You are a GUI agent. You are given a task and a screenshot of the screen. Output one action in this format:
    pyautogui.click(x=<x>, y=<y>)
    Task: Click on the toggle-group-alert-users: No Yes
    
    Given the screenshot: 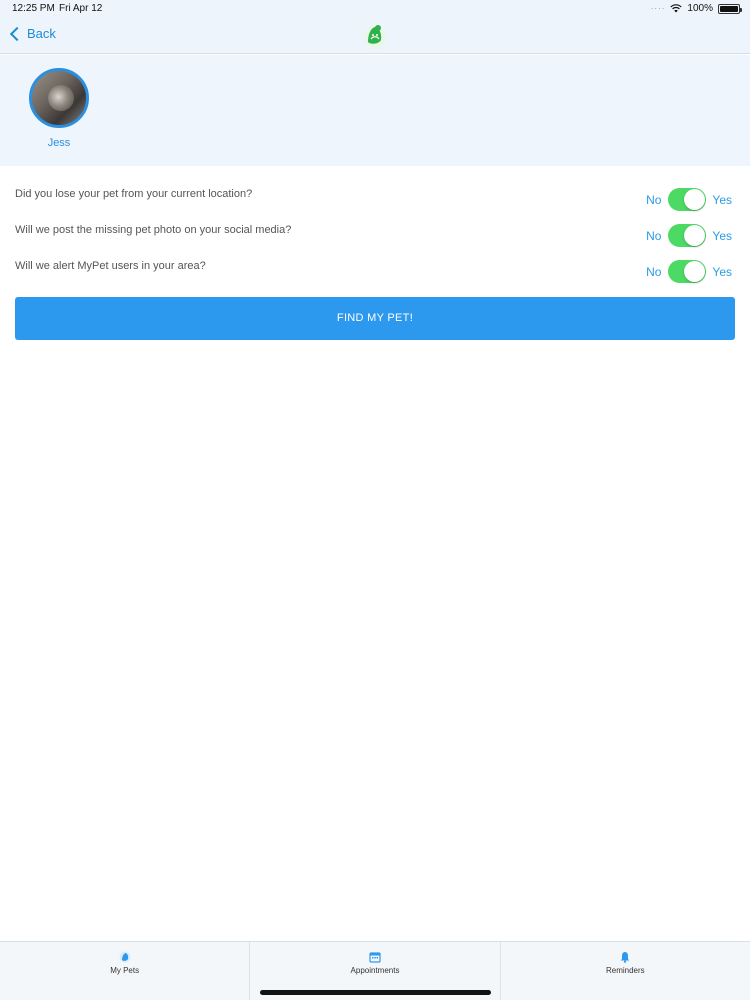 What is the action you would take?
    pyautogui.click(x=689, y=271)
    